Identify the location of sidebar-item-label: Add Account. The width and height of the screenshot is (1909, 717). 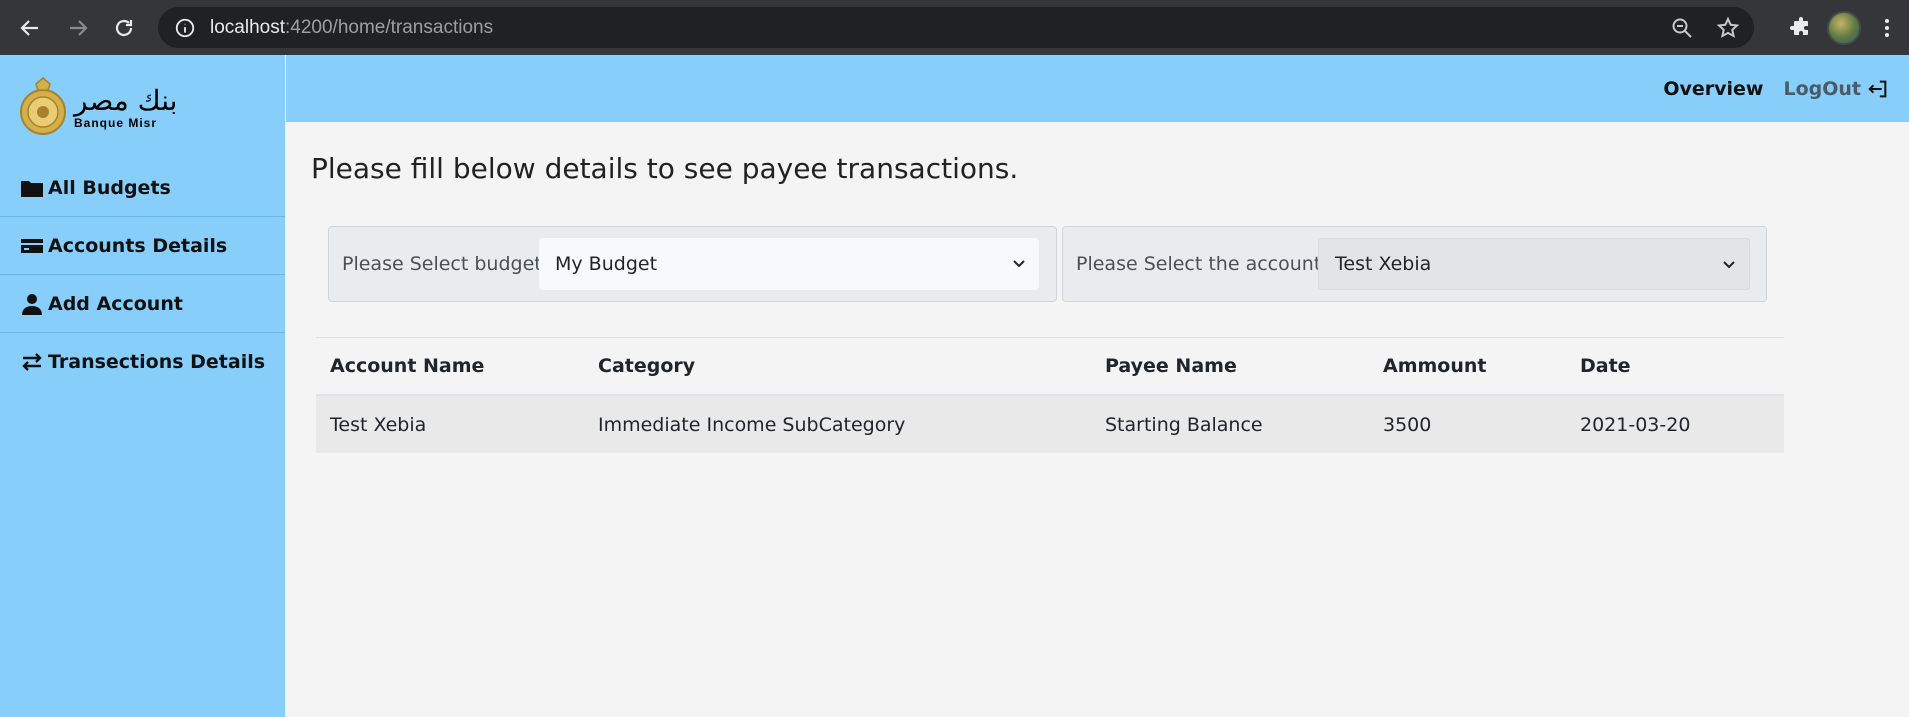
(115, 303).